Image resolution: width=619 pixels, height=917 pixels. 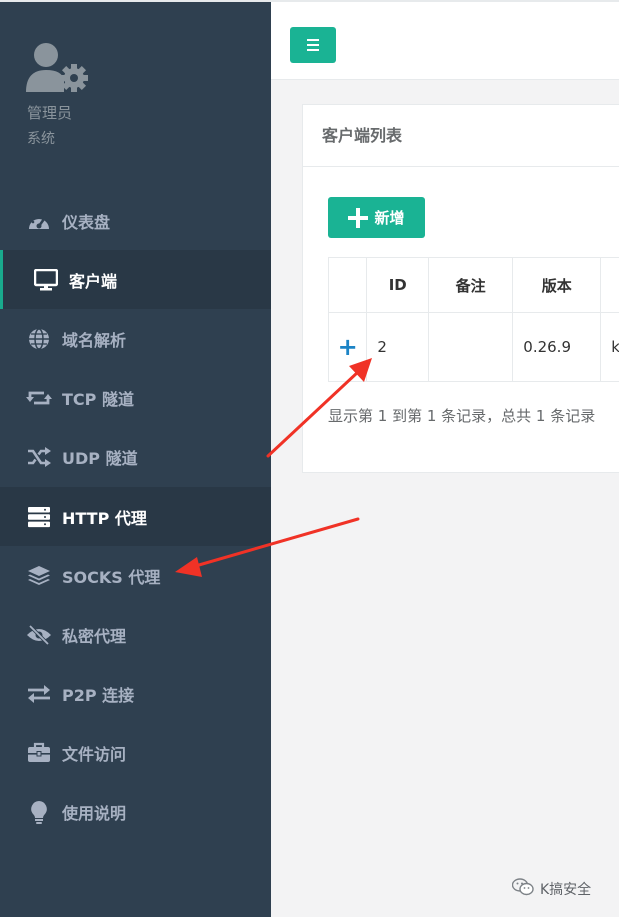 I want to click on sidebar-item-file-access: 文件访问, so click(x=135, y=753).